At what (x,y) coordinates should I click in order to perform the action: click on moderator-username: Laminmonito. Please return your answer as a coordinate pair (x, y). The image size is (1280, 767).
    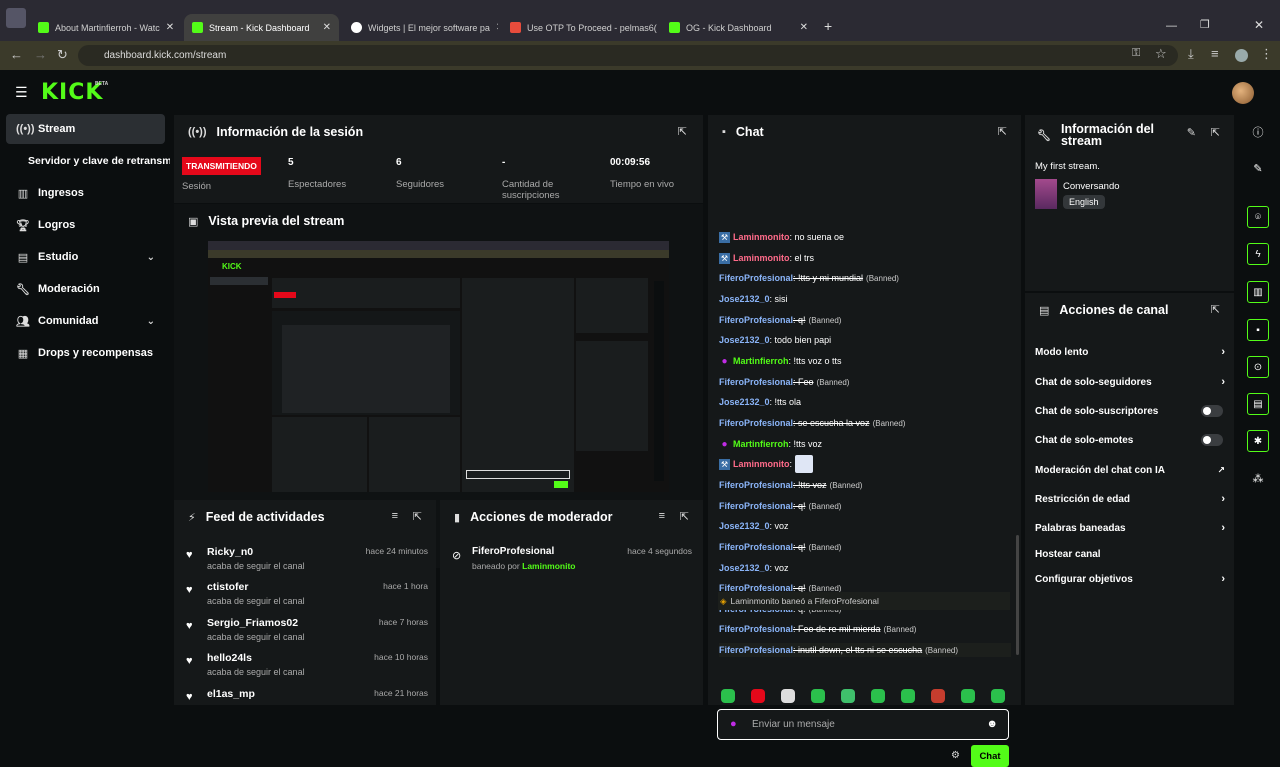
    Looking at the image, I should click on (548, 566).